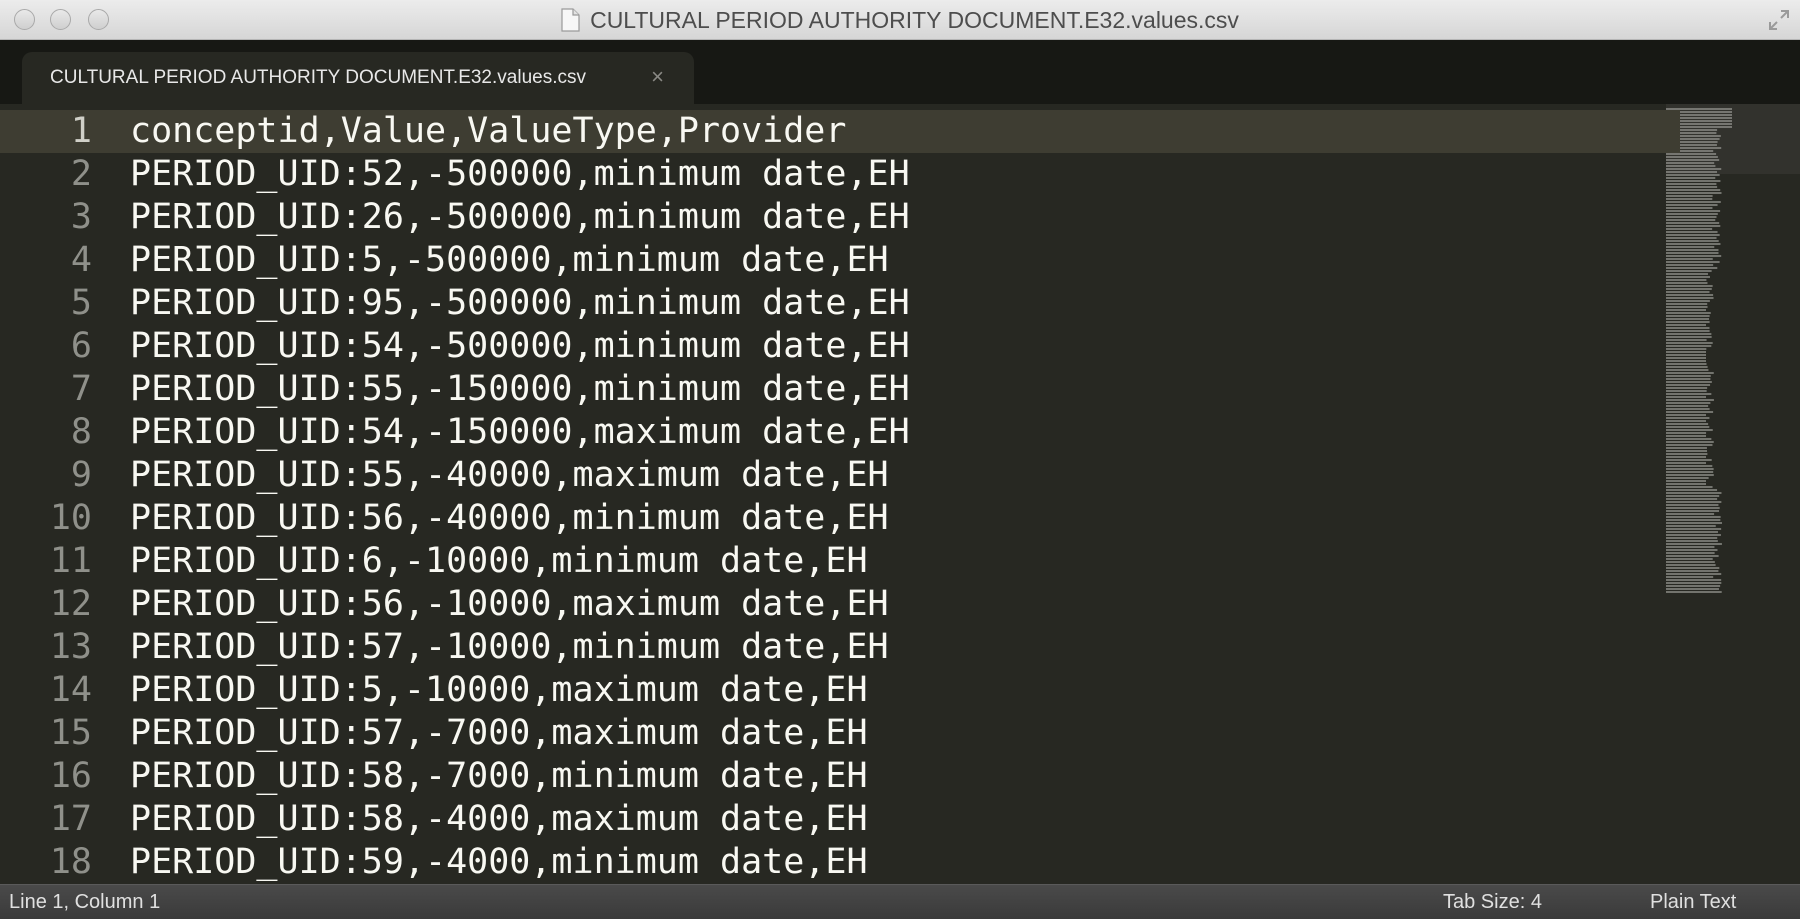  What do you see at coordinates (900, 647) in the screenshot?
I see `code-line: 13 PERIOD_UID:57,-10000,minimum date,EH` at bounding box center [900, 647].